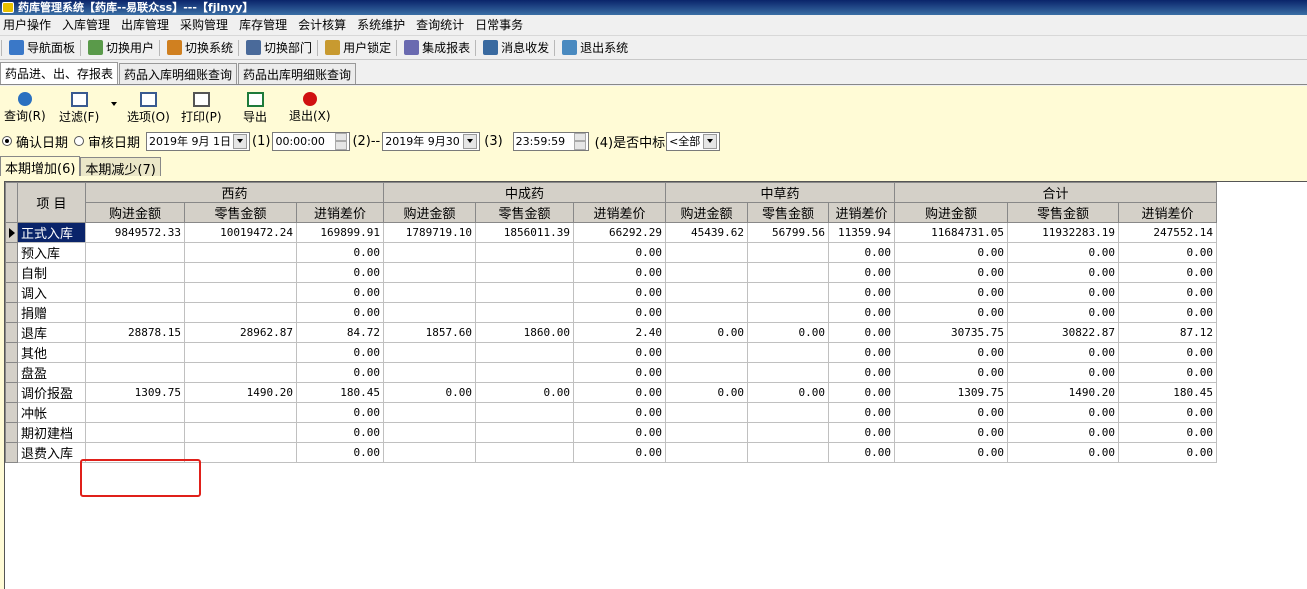 The image size is (1307, 589). Describe the element at coordinates (340, 332) in the screenshot. I see `table-cell: 84.72` at that location.